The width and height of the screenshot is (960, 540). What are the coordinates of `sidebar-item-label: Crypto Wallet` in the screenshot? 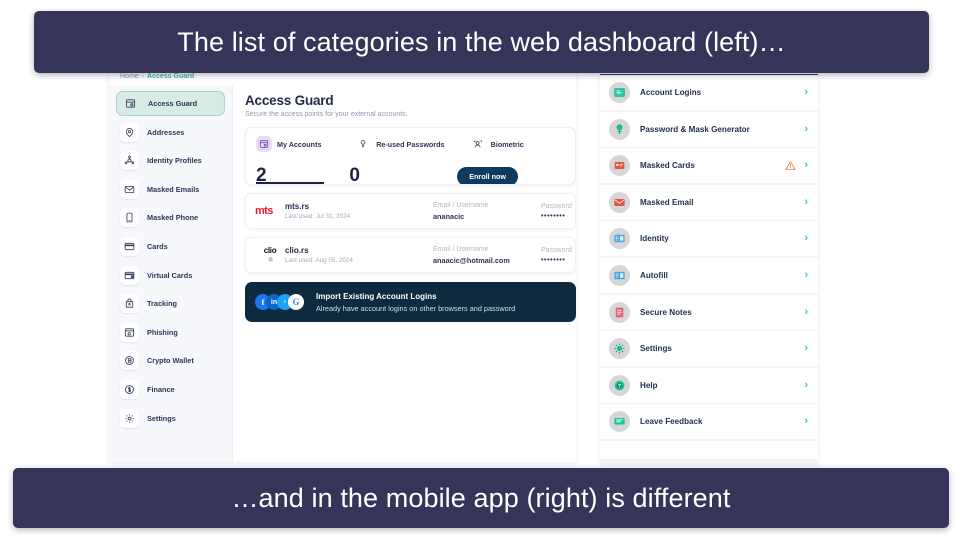 It's located at (170, 361).